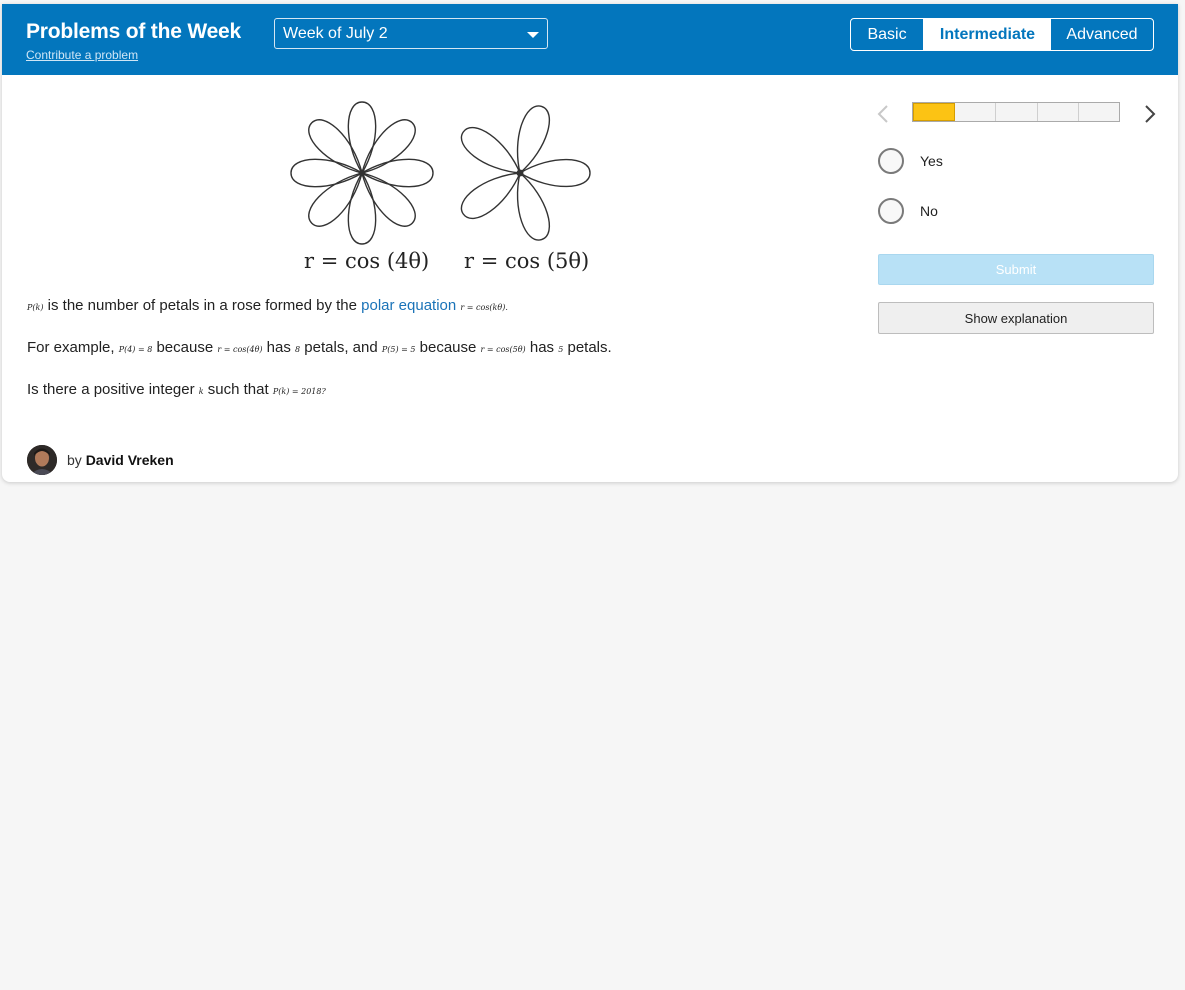 This screenshot has width=1185, height=990. Describe the element at coordinates (891, 211) in the screenshot. I see `radio-no` at that location.